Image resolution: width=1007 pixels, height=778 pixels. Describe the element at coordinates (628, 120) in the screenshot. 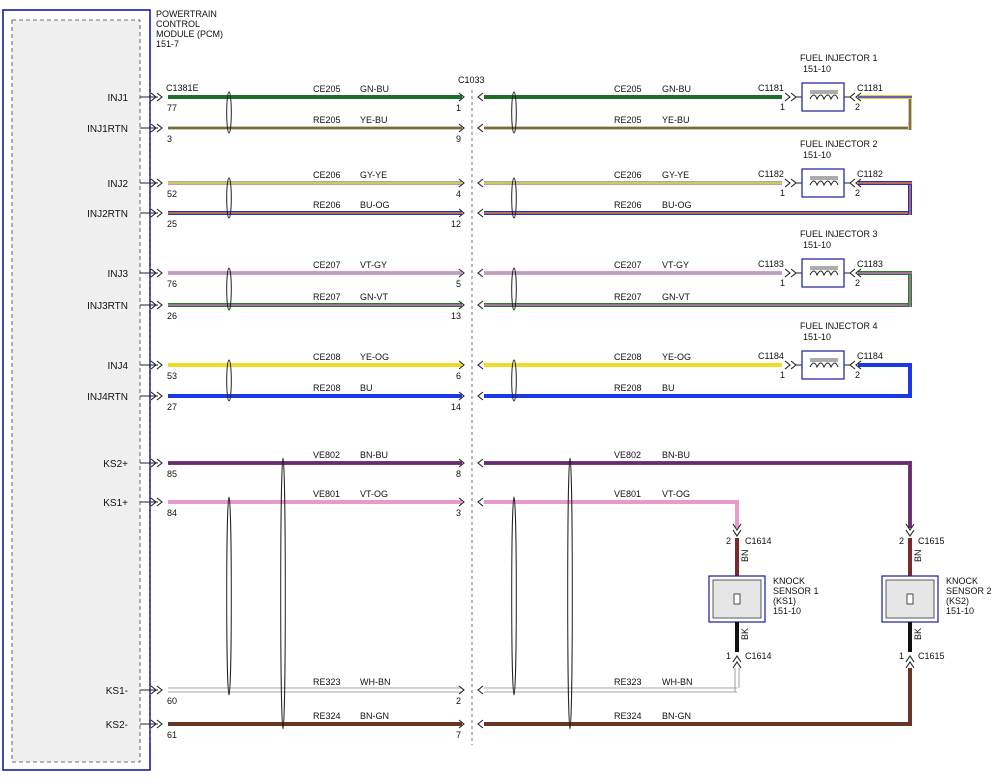

I see `circuit-id-right: RE205` at that location.